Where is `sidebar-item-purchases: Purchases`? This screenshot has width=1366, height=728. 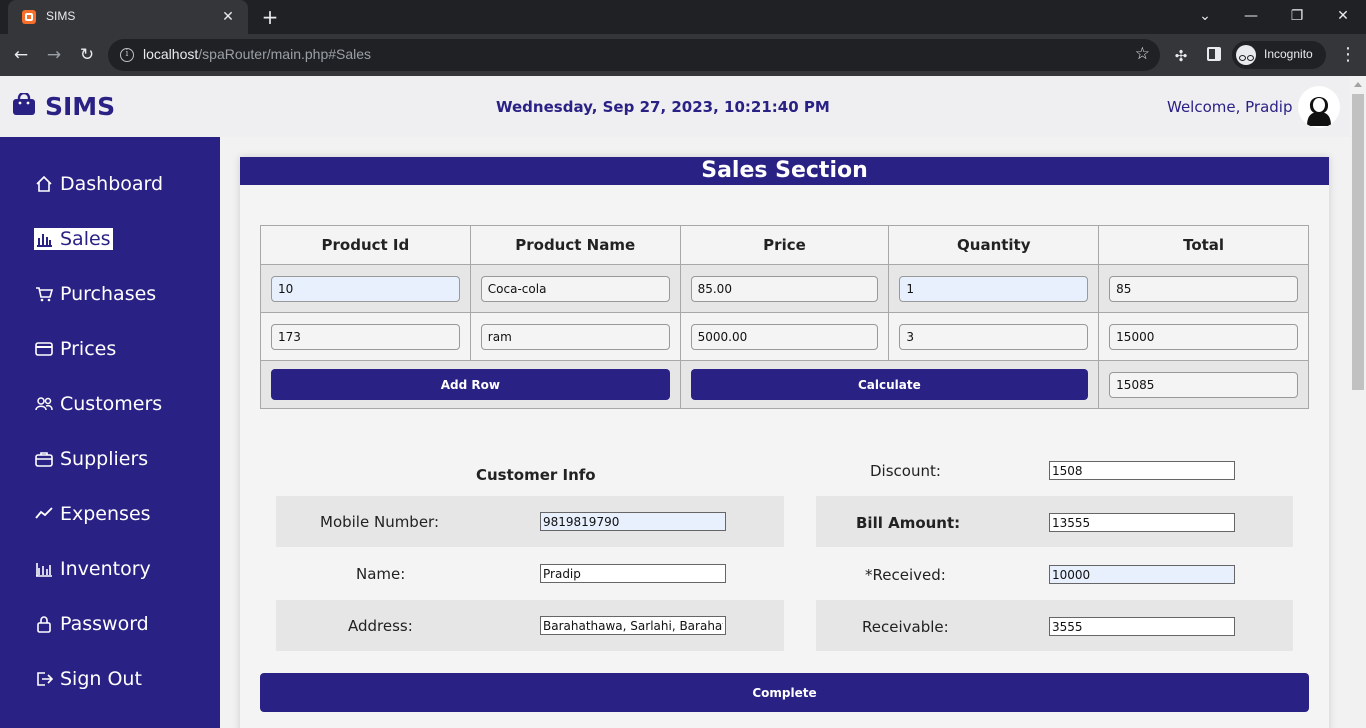
sidebar-item-purchases: Purchases is located at coordinates (95, 294).